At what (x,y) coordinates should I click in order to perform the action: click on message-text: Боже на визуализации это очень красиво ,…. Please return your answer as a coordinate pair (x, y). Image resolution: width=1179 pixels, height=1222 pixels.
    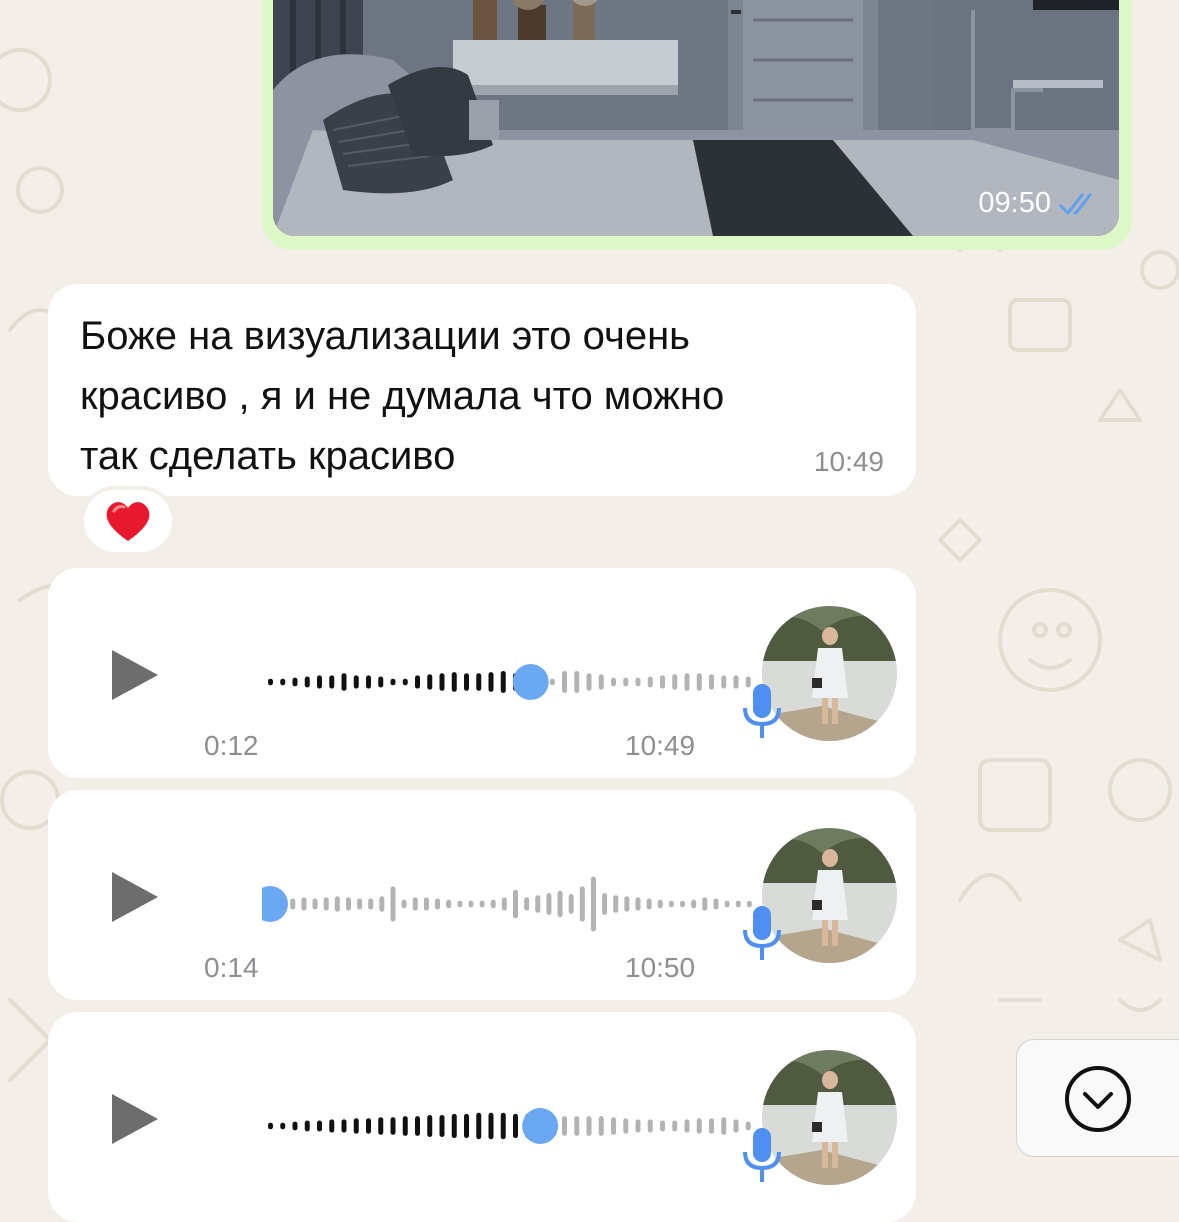
    Looking at the image, I should click on (475, 396).